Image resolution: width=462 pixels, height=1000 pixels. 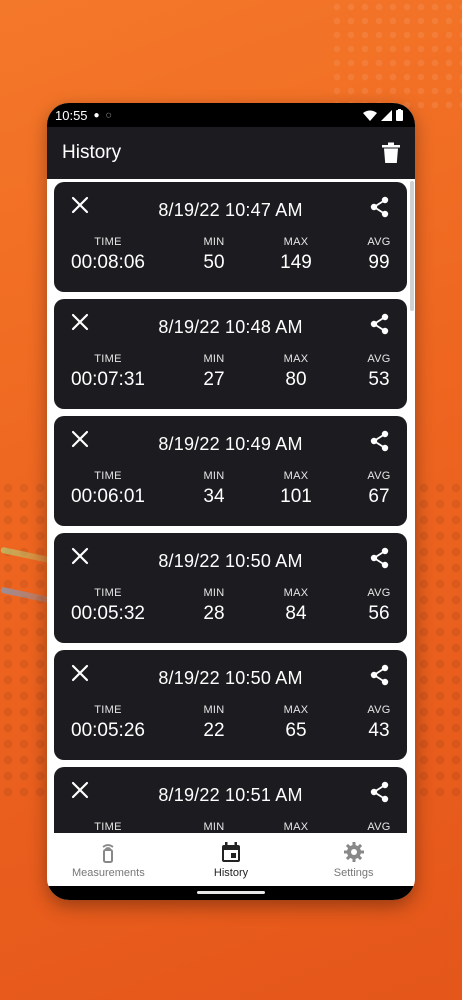 I want to click on nav-label: Measurements, so click(x=108, y=872).